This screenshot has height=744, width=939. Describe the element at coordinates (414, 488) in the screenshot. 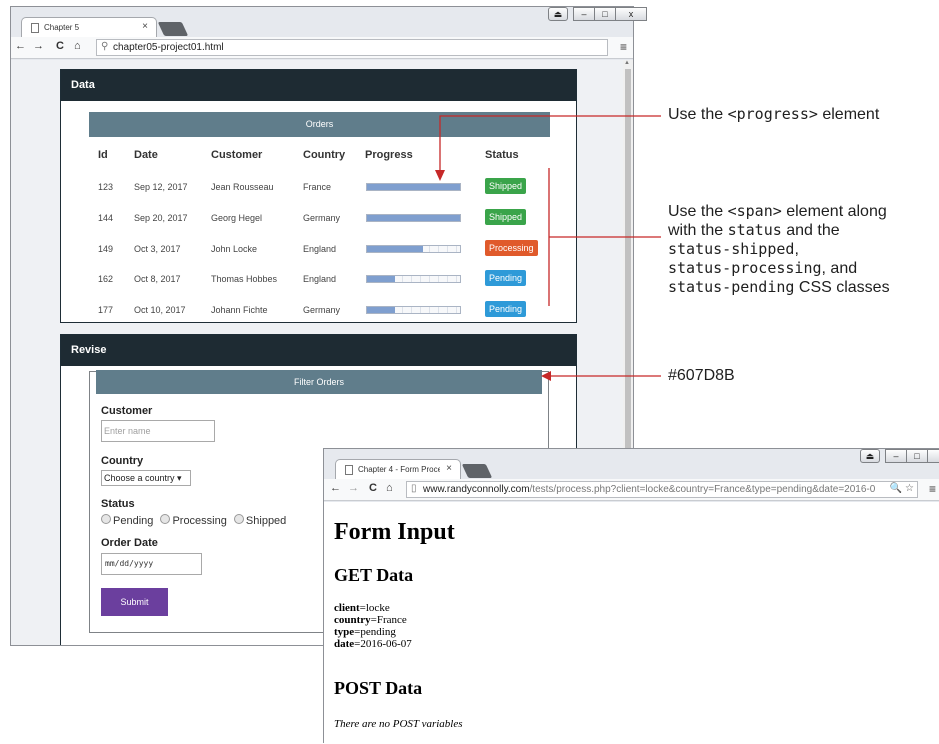

I see `page-icon: ▯` at that location.